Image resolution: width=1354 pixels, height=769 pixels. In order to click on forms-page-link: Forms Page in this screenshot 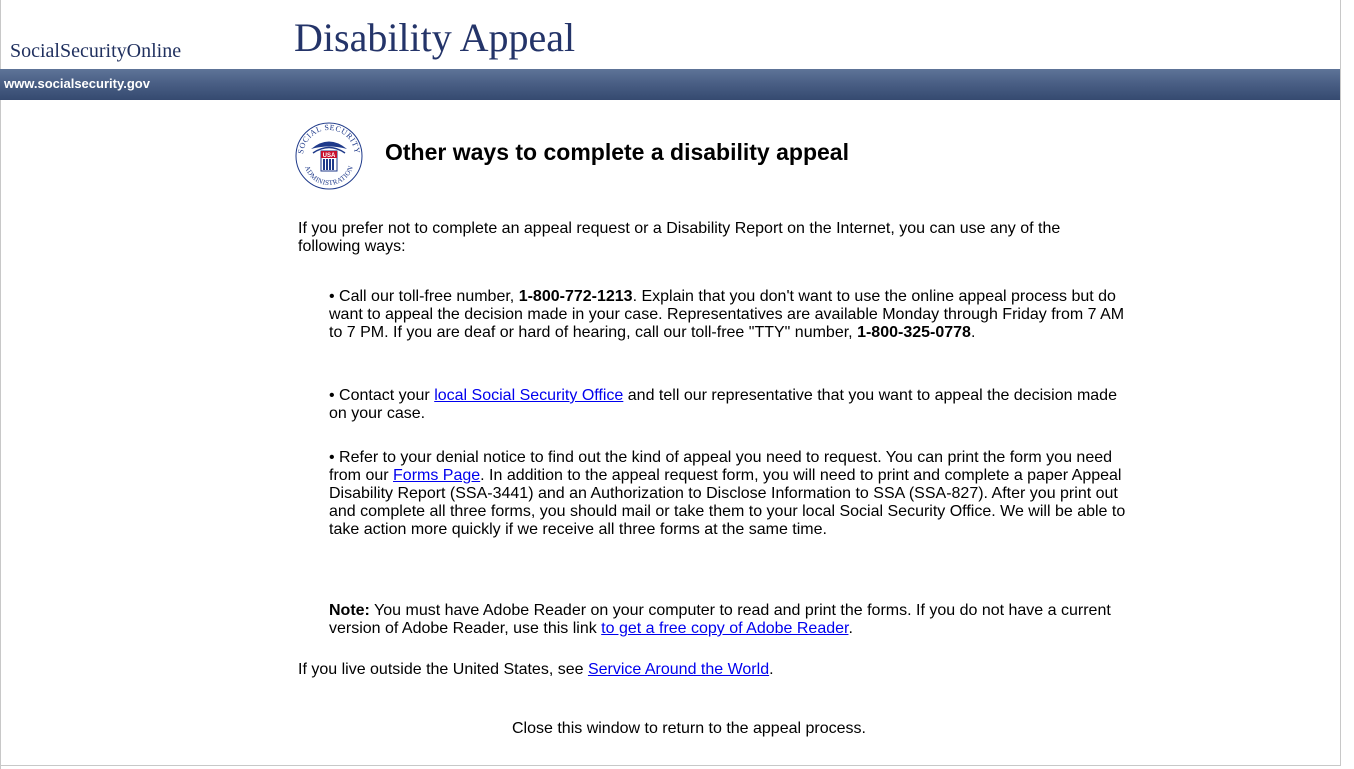, I will do `click(436, 475)`.